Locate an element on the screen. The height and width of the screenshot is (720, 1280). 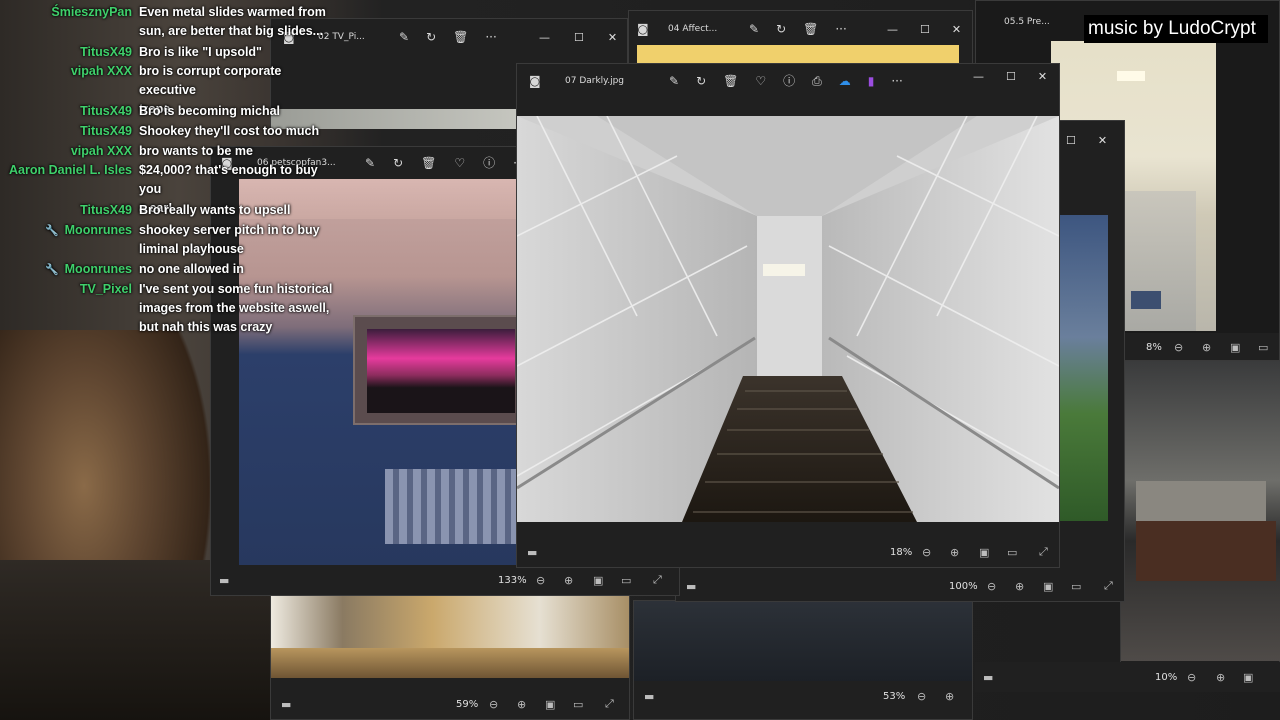
chat-username-text: TitusX49 is located at coordinates (106, 51).